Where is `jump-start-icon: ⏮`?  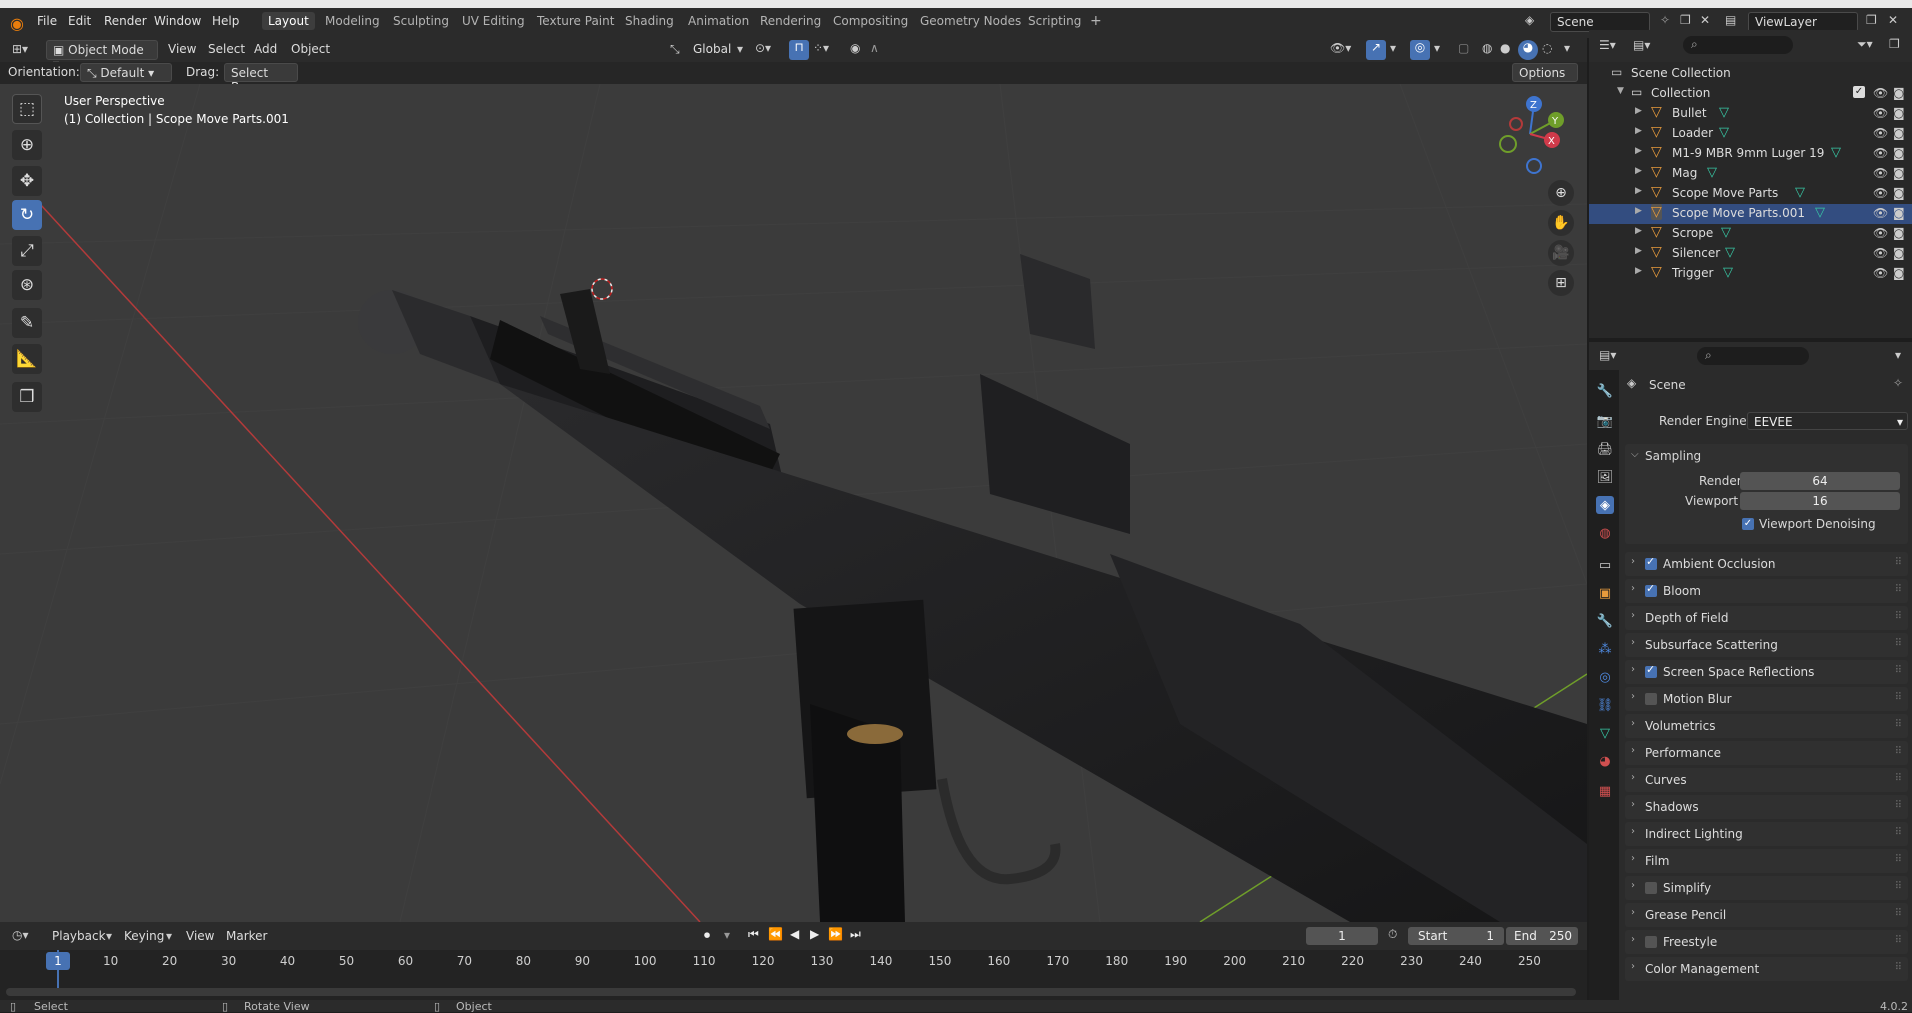 jump-start-icon: ⏮ is located at coordinates (753, 934).